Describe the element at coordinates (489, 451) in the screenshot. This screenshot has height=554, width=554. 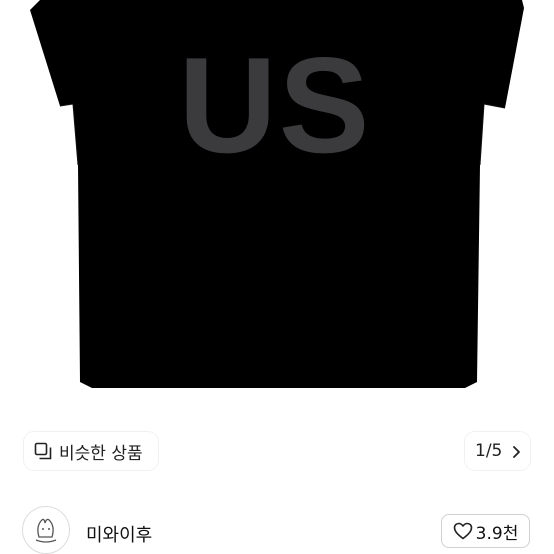
I see `image-page-counter: 1/5` at that location.